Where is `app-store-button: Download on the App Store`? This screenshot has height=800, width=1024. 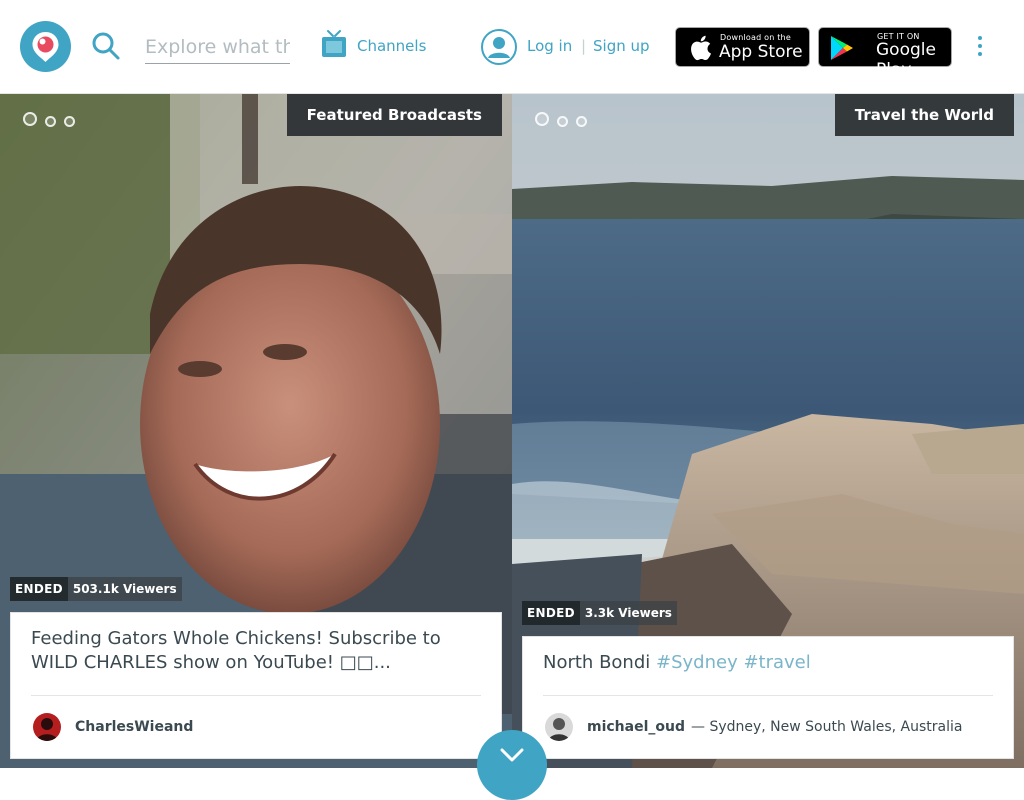
app-store-button: Download on the App Store is located at coordinates (742, 47).